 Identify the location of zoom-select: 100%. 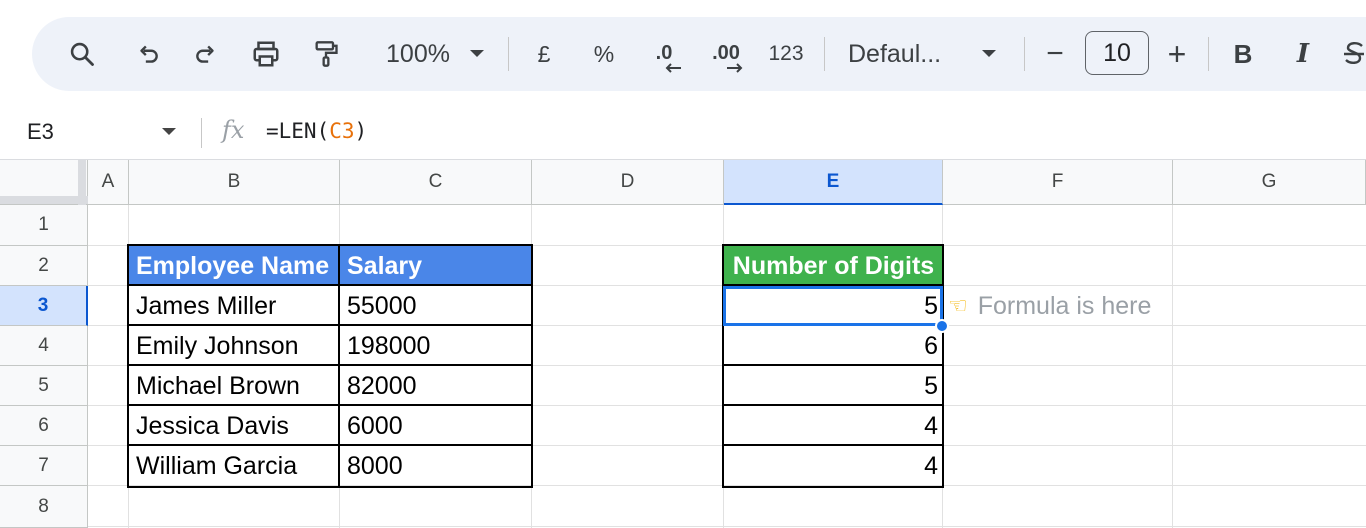
(418, 54).